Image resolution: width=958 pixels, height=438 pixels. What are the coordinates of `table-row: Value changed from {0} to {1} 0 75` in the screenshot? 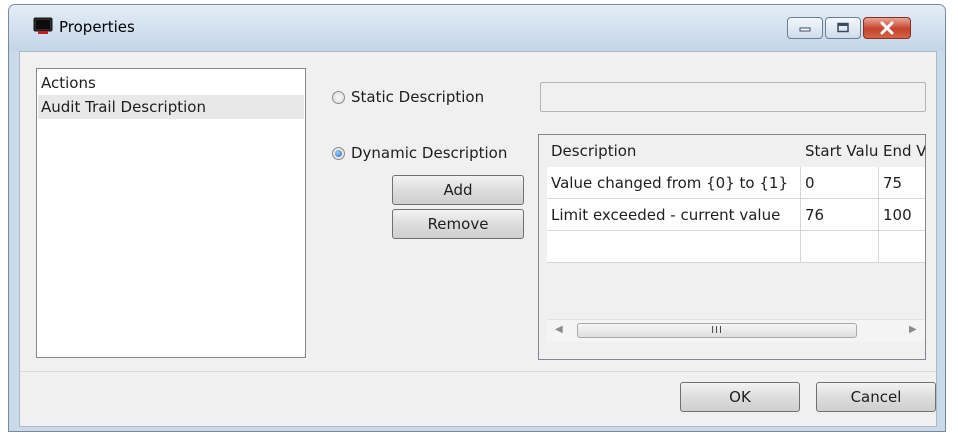 It's located at (736, 183).